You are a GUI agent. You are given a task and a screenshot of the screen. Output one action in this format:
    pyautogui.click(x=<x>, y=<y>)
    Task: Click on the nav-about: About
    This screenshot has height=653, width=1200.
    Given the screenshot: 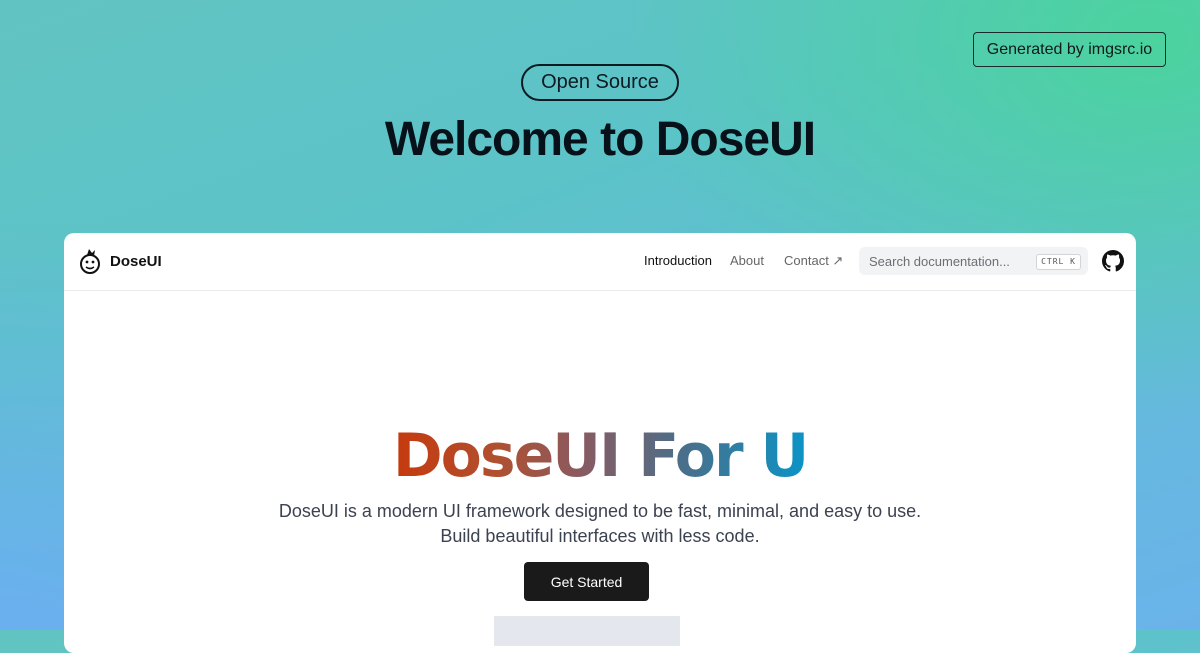 What is the action you would take?
    pyautogui.click(x=747, y=260)
    